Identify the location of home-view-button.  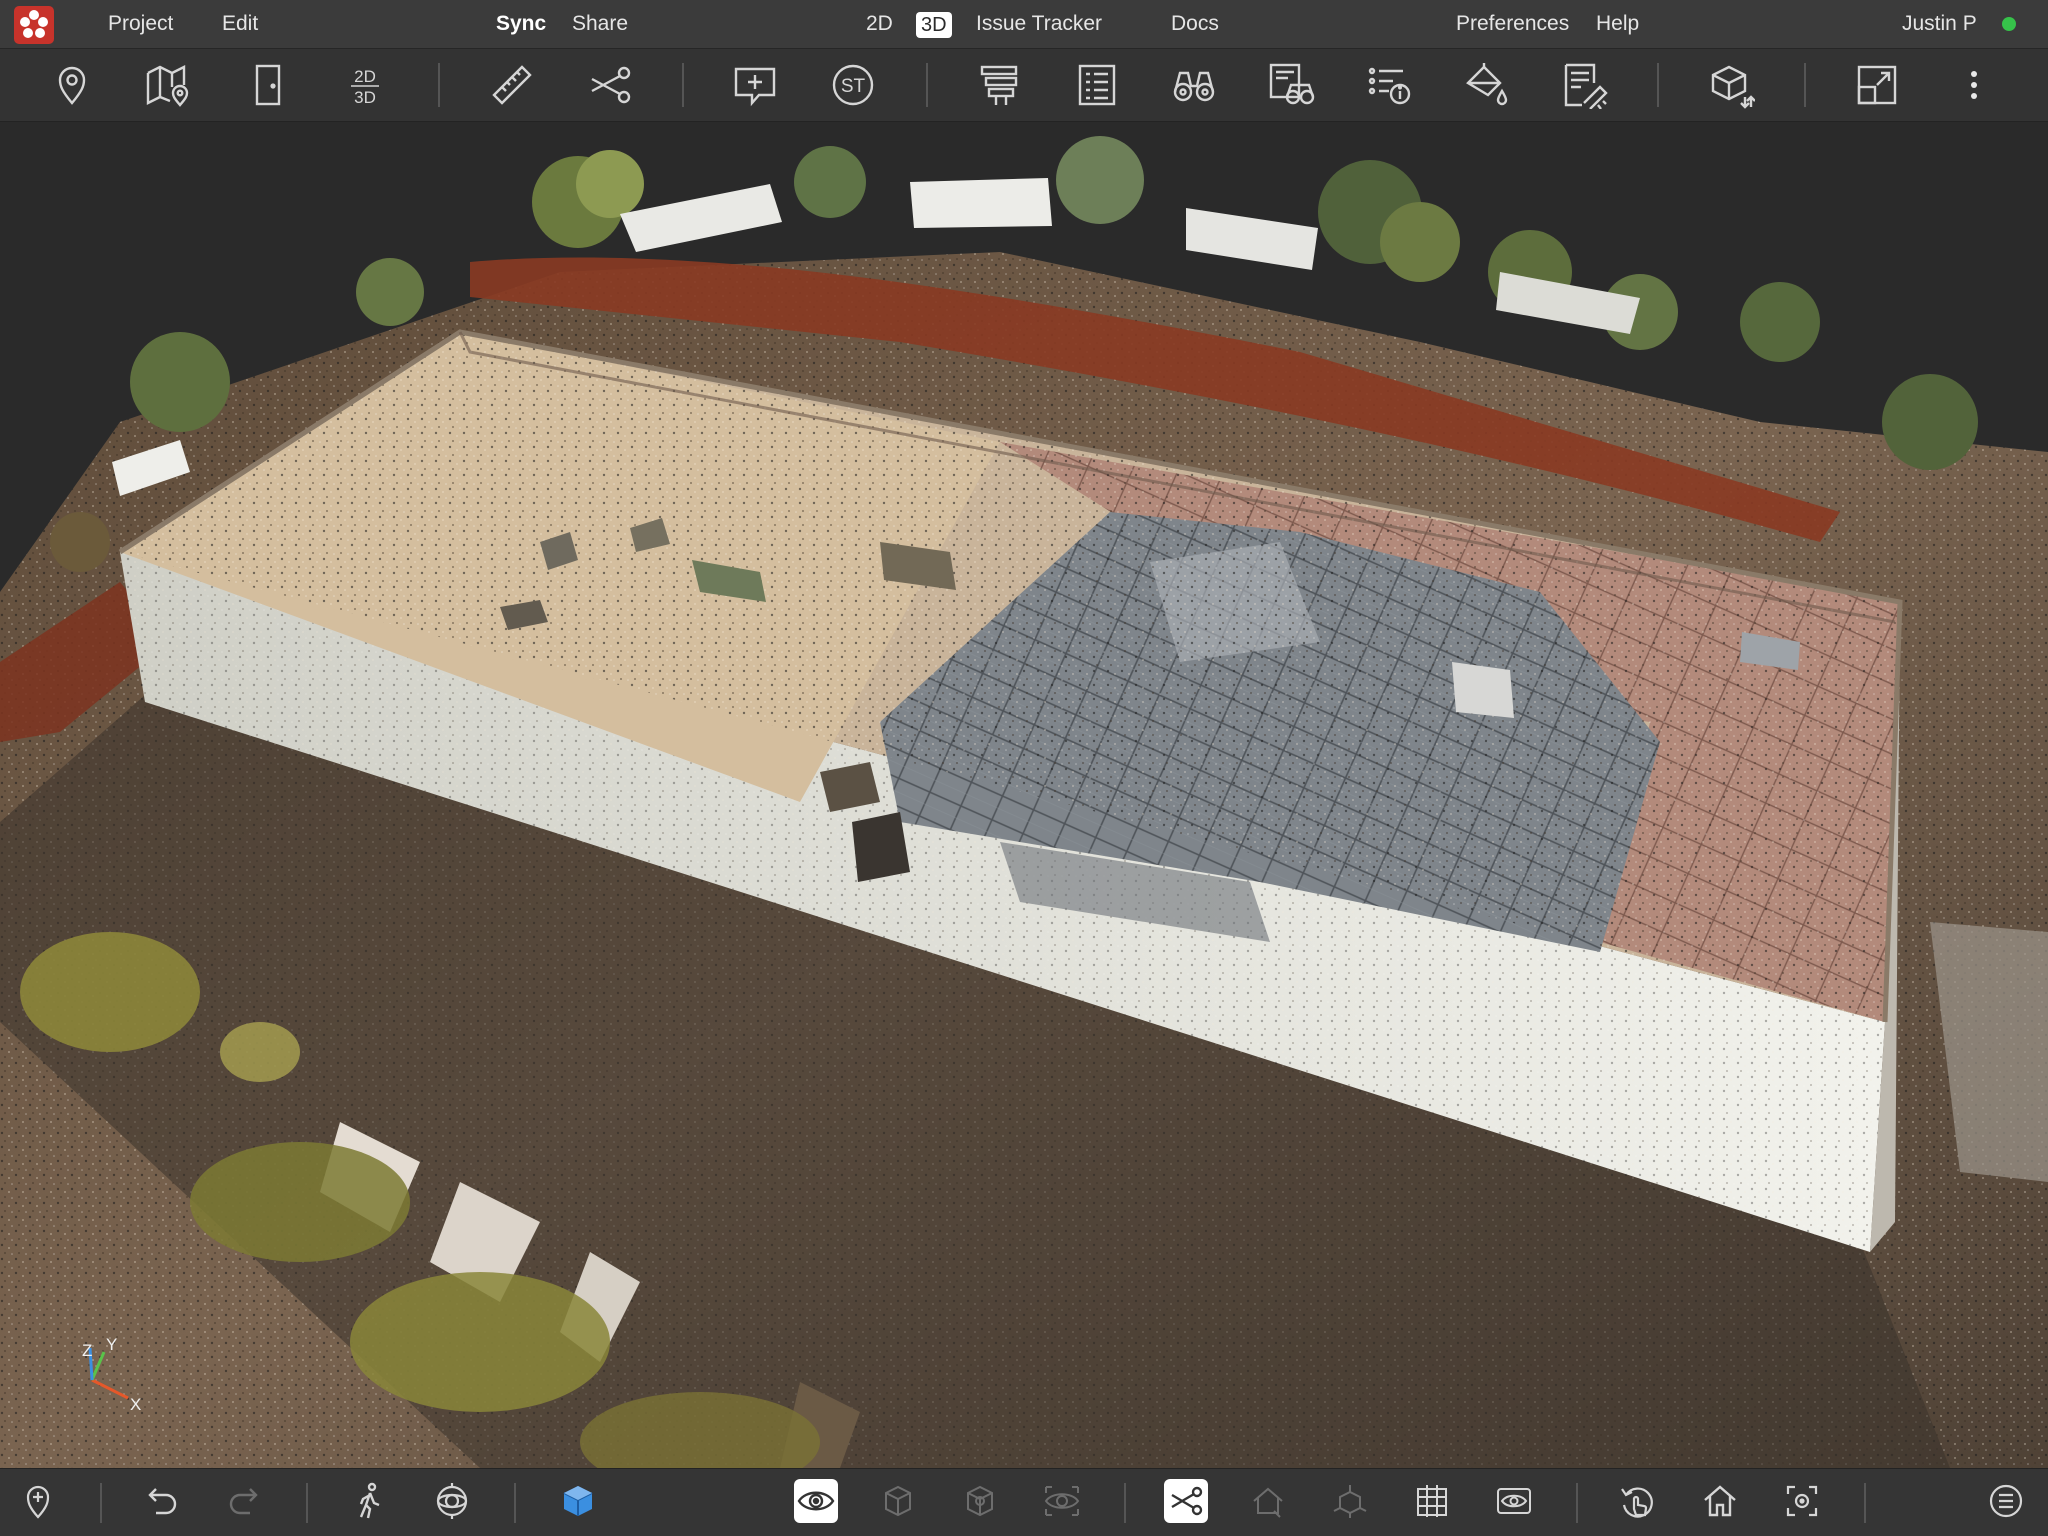
(1720, 1501).